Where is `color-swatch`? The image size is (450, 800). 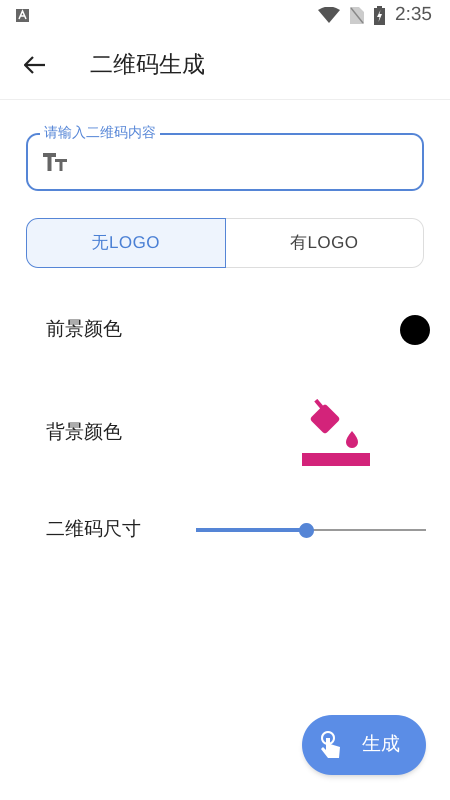 color-swatch is located at coordinates (415, 330).